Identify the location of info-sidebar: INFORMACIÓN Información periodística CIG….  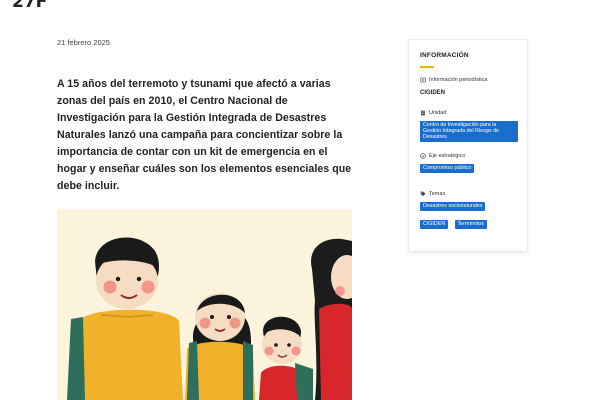
(468, 145).